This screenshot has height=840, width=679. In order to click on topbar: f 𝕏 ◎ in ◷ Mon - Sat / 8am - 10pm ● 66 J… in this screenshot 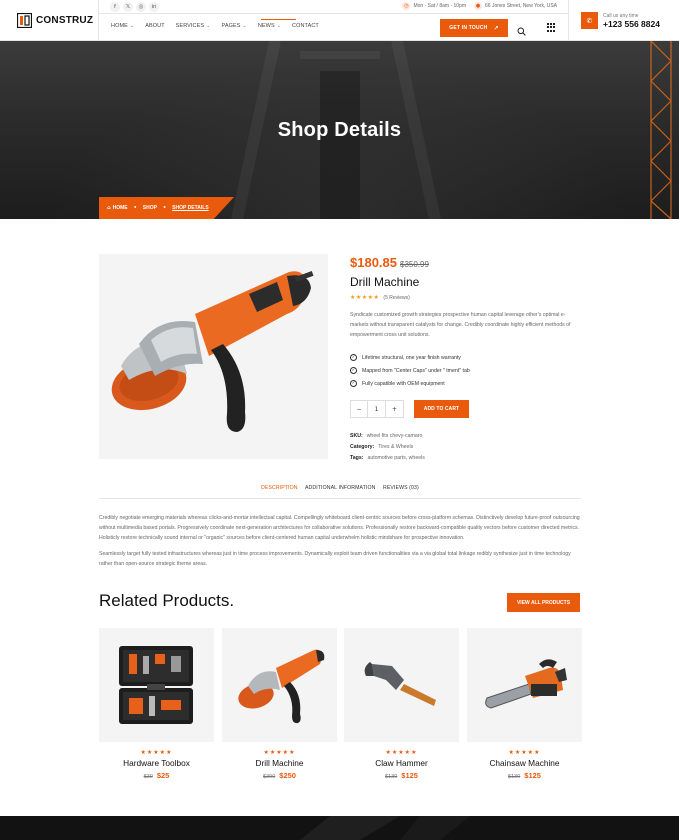, I will do `click(333, 7)`.